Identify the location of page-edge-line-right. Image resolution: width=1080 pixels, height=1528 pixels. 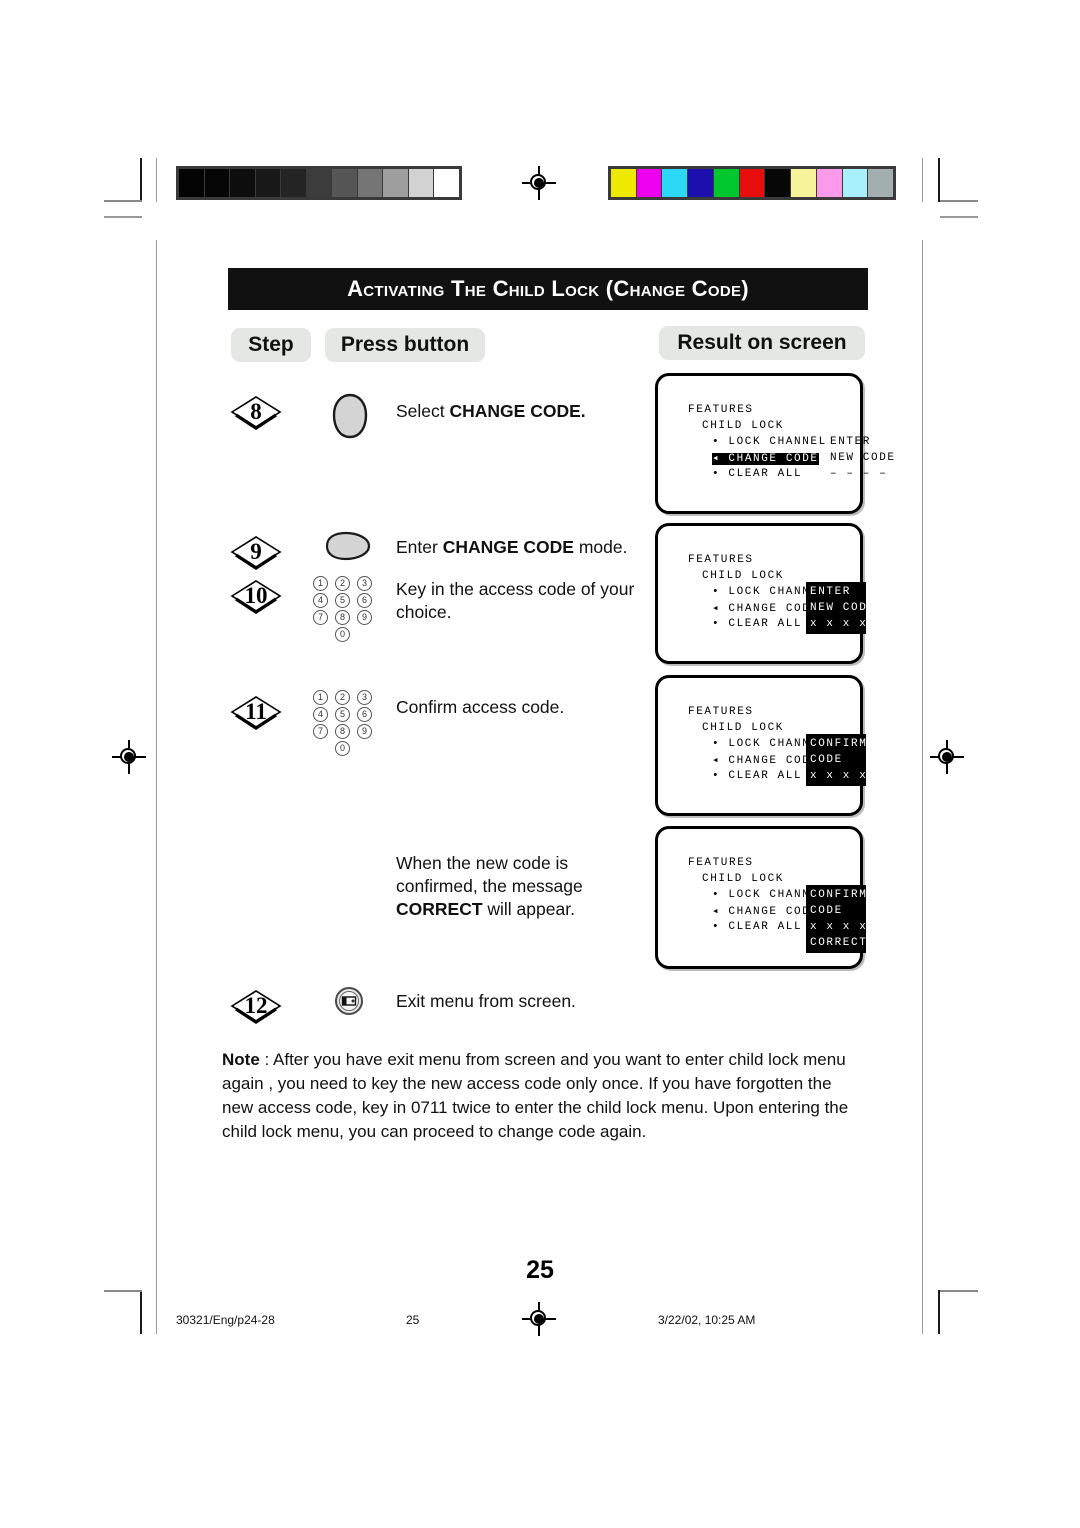
(922, 765).